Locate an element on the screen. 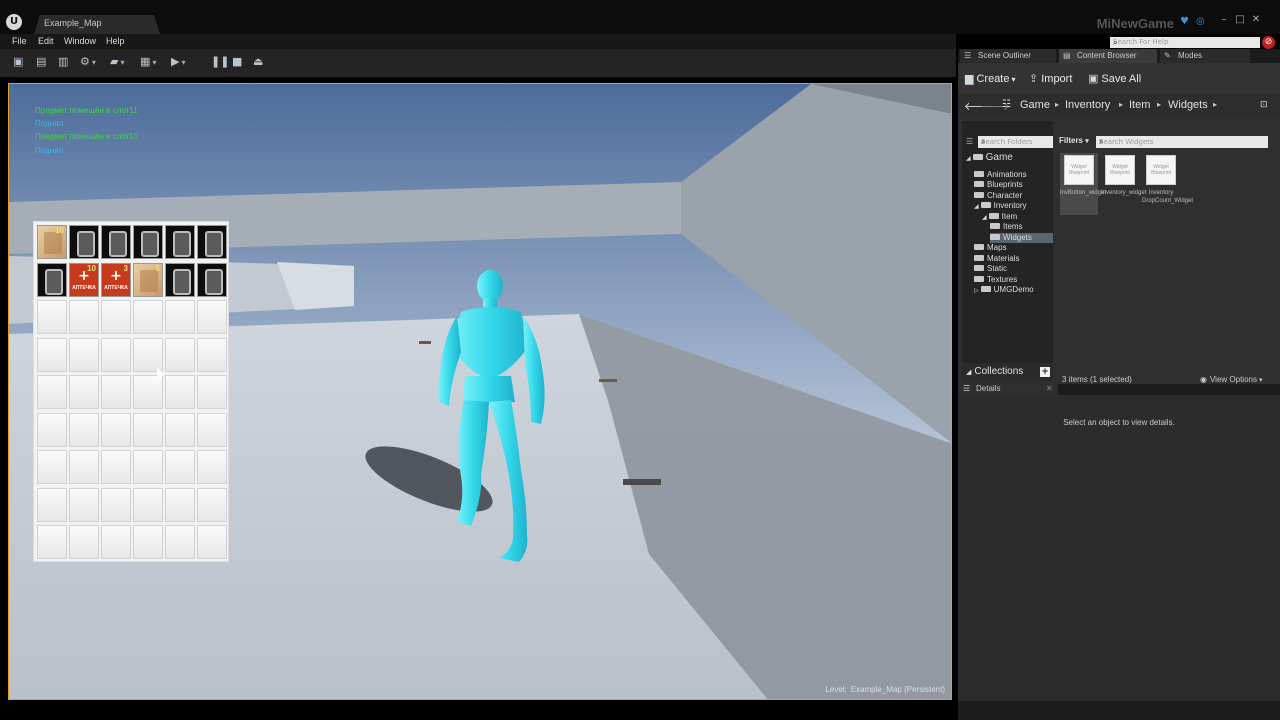 Image resolution: width=1280 pixels, height=720 pixels. lock-icon: ⊡ is located at coordinates (1264, 104).